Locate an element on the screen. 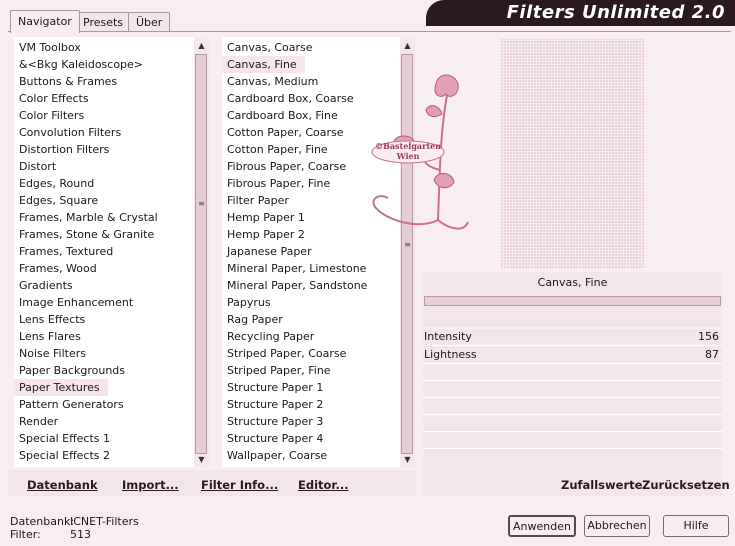 The width and height of the screenshot is (735, 546). watermark-line1: ©Bastelgarten is located at coordinates (408, 146).